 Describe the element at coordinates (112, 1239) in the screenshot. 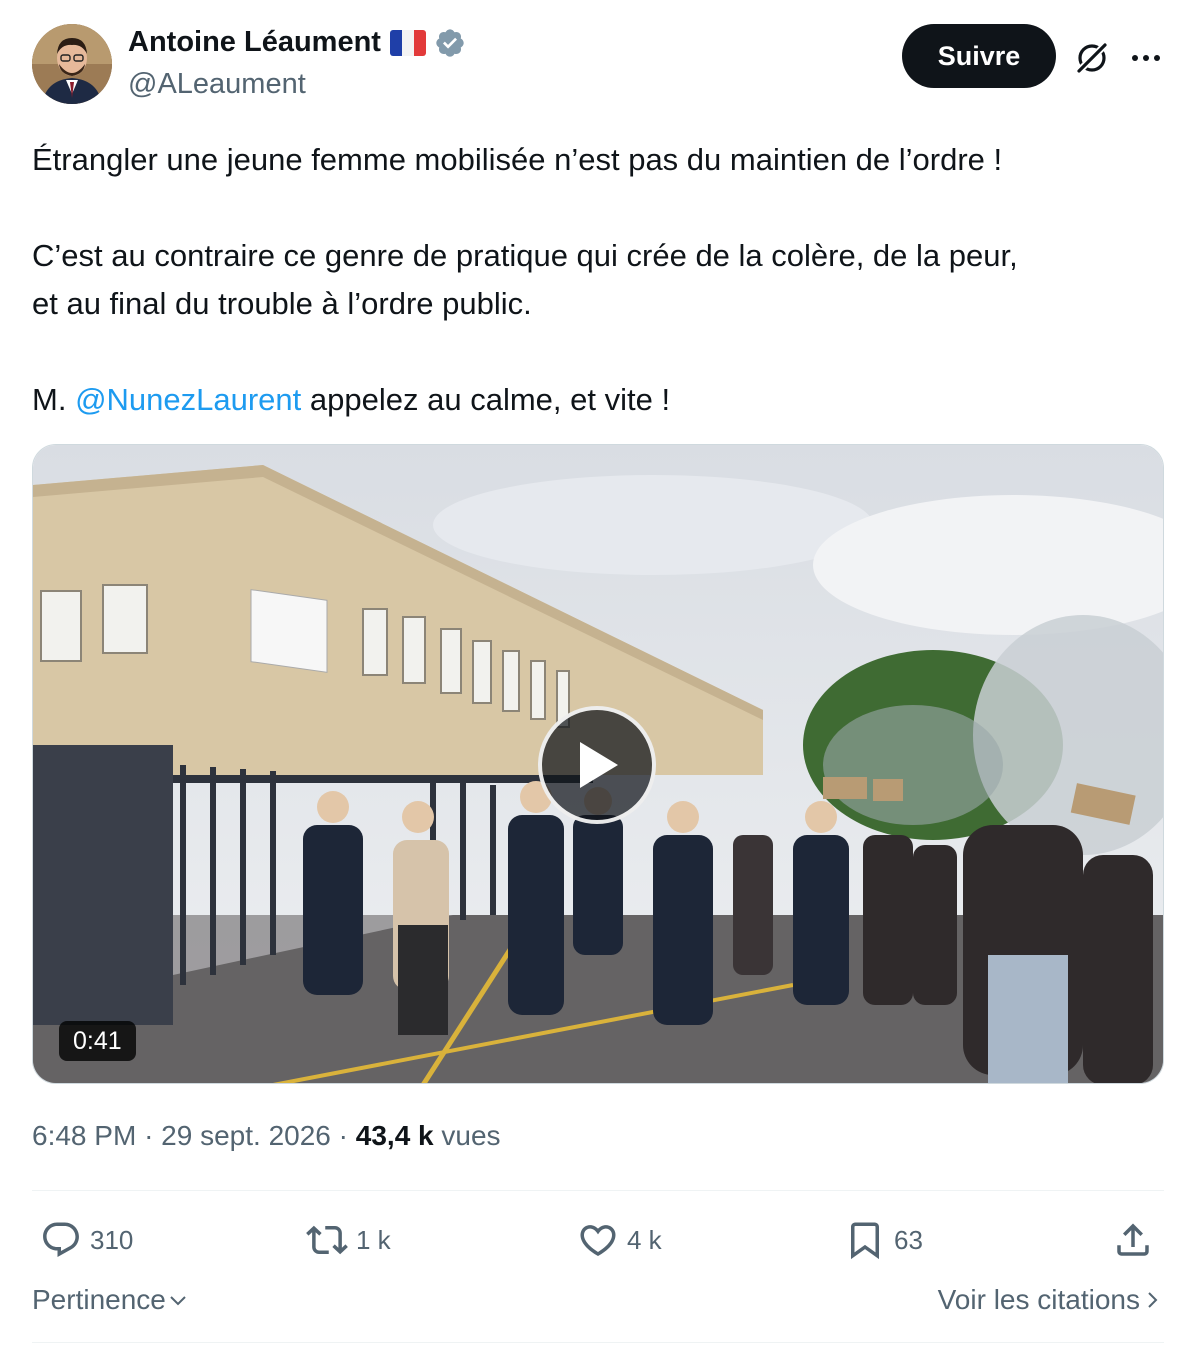

I see `reply-count: 310` at that location.